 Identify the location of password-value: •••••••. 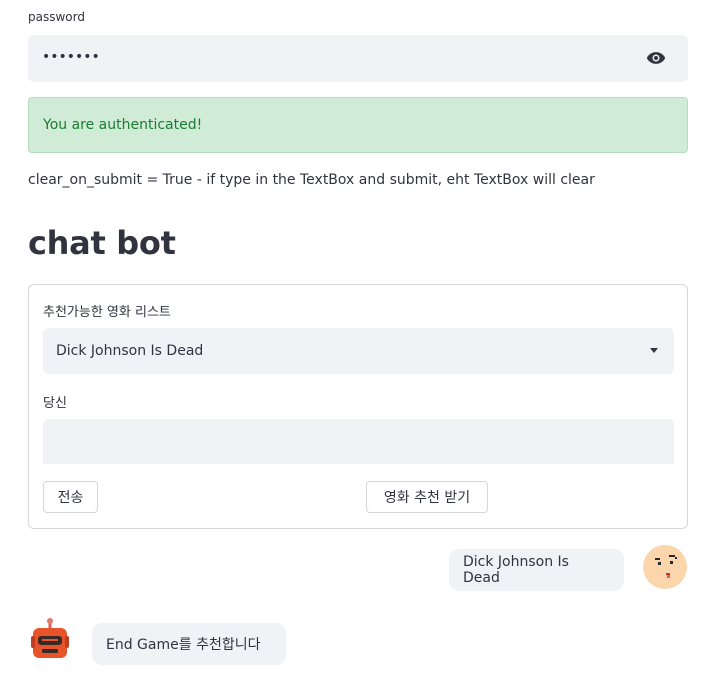
(71, 57).